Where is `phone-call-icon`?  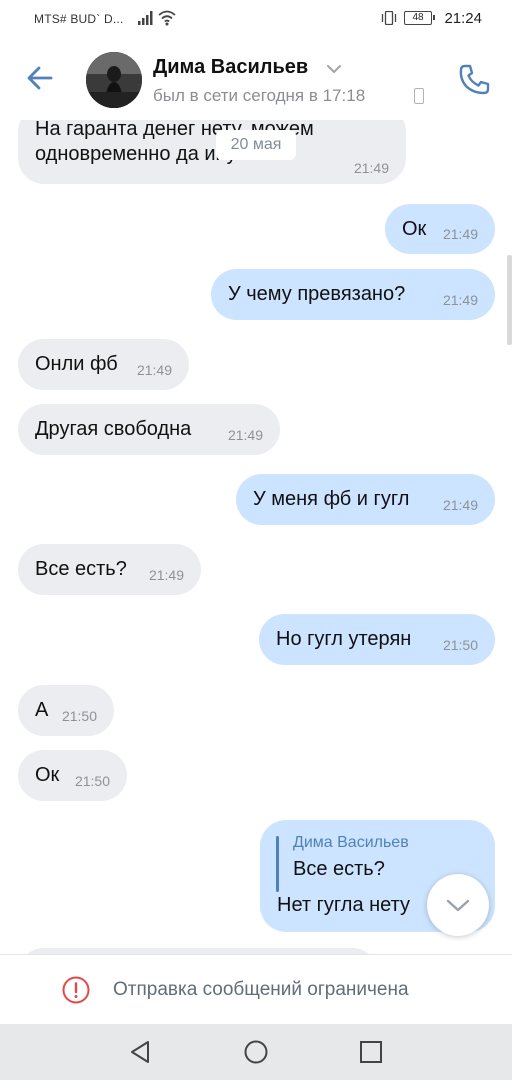
phone-call-icon is located at coordinates (474, 80).